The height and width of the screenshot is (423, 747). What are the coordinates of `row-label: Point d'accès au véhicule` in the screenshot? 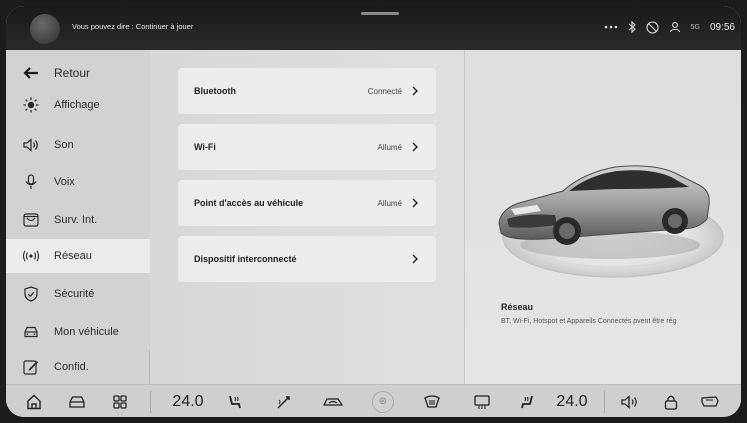 It's located at (249, 203).